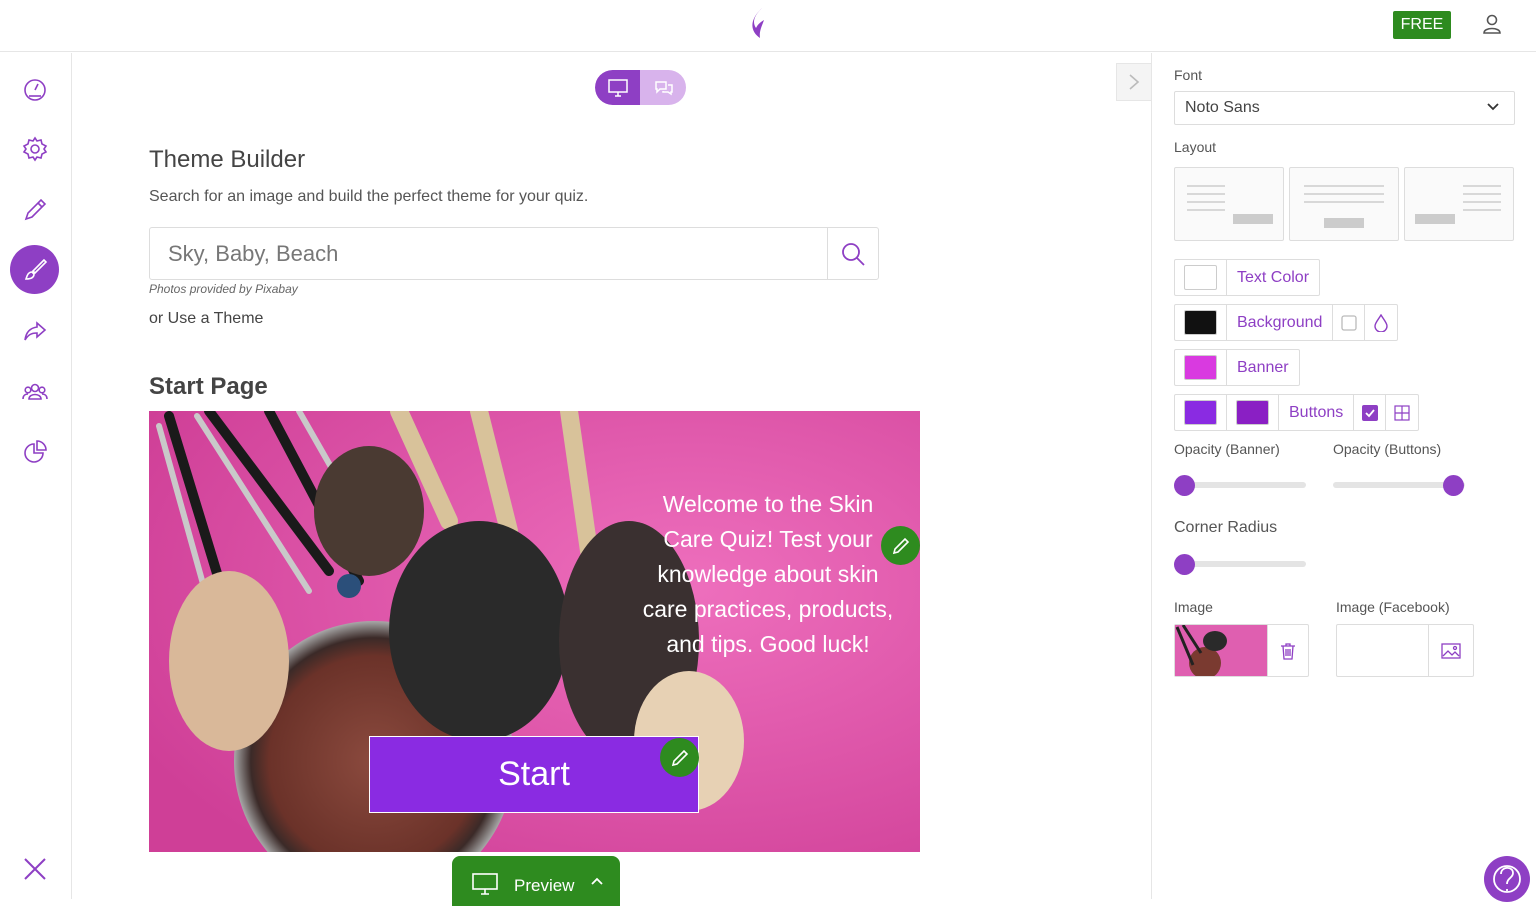  I want to click on sidebar-item-edit, so click(34, 209).